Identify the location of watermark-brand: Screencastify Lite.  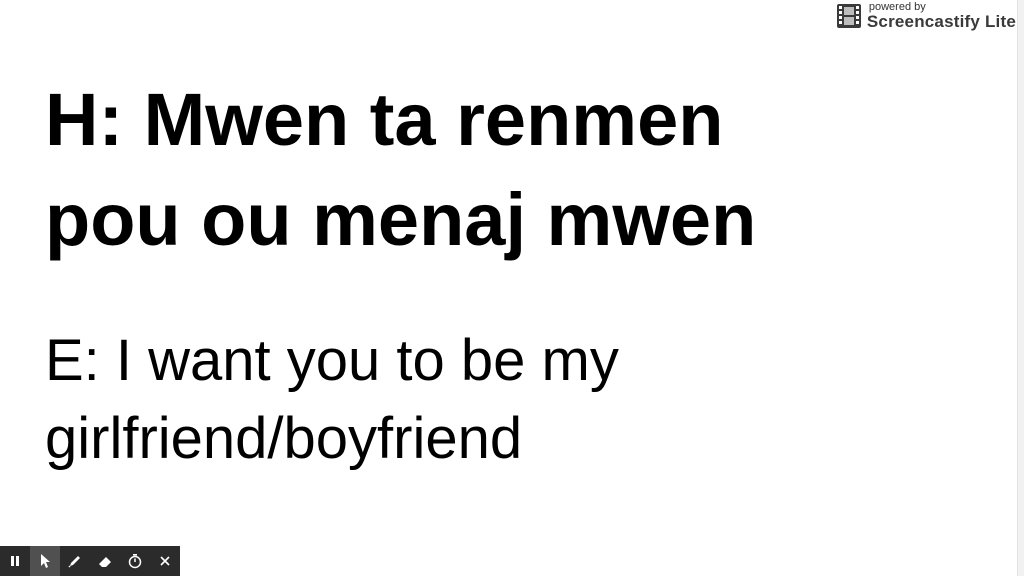
(941, 21).